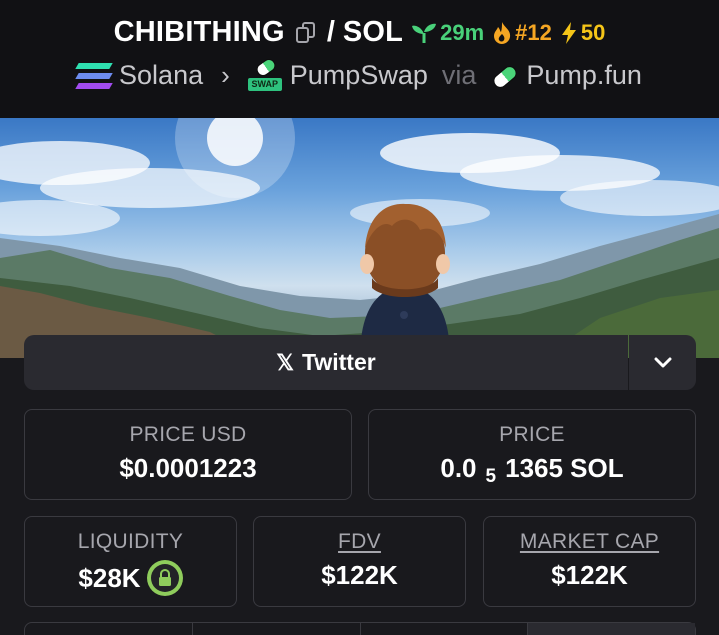 The width and height of the screenshot is (719, 635). Describe the element at coordinates (593, 32) in the screenshot. I see `boost-value: 50` at that location.